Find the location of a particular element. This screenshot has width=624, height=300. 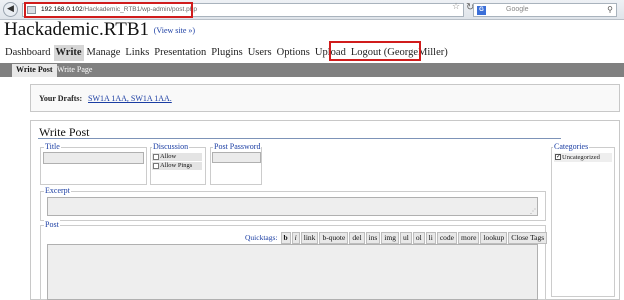

view-site-link: (View site ») is located at coordinates (174, 30).